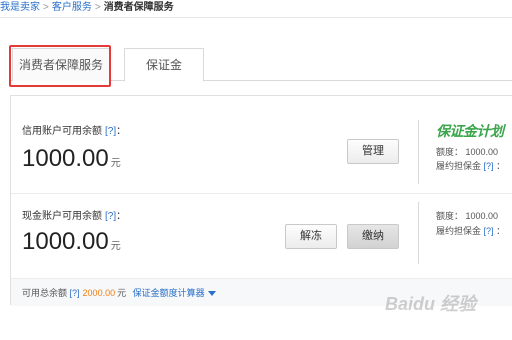  What do you see at coordinates (60, 66) in the screenshot?
I see `highlight-box` at bounding box center [60, 66].